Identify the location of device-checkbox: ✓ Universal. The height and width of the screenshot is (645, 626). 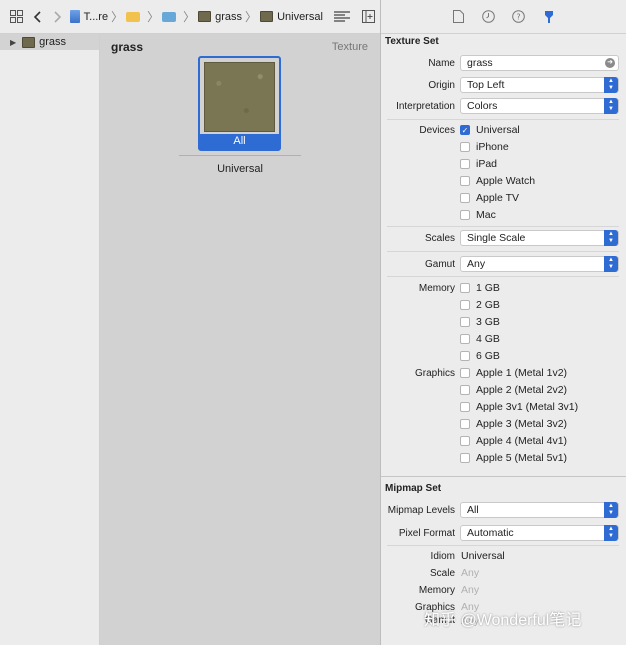
(490, 130).